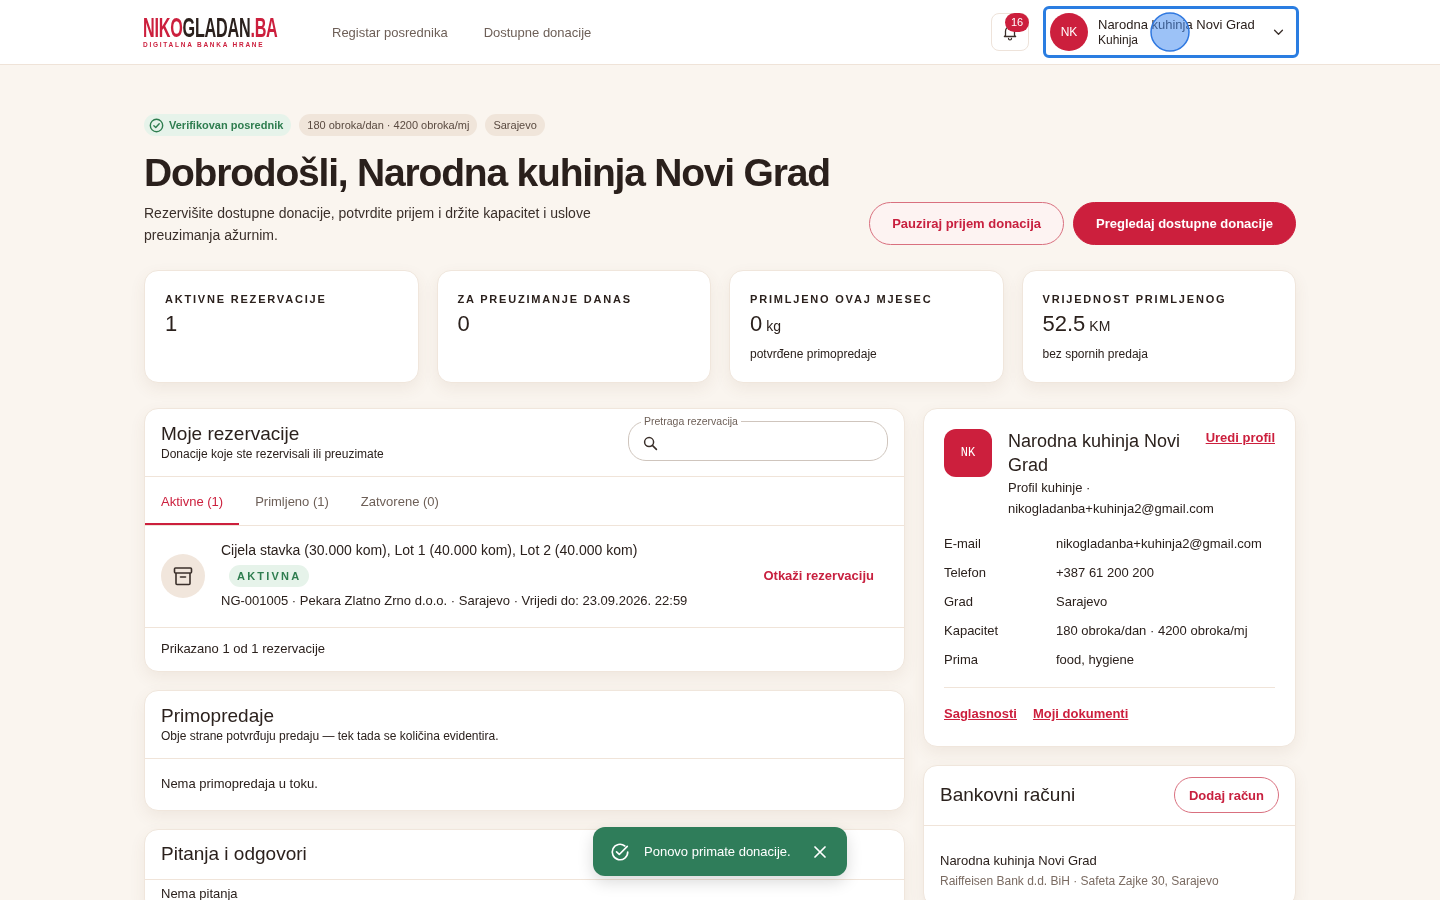 This screenshot has height=900, width=1440. I want to click on info-badge: 180 obroka/dan · 4200 obroka/mj, so click(388, 125).